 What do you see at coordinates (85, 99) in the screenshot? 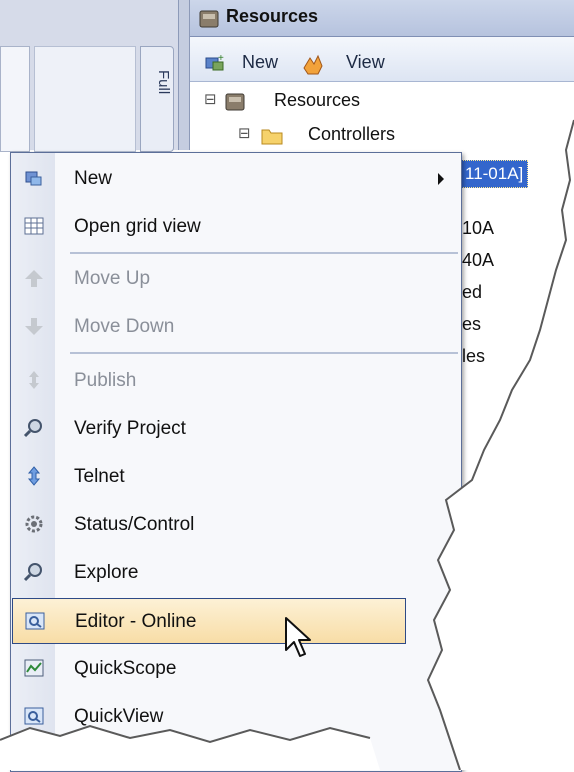
I see `left-pane-content` at bounding box center [85, 99].